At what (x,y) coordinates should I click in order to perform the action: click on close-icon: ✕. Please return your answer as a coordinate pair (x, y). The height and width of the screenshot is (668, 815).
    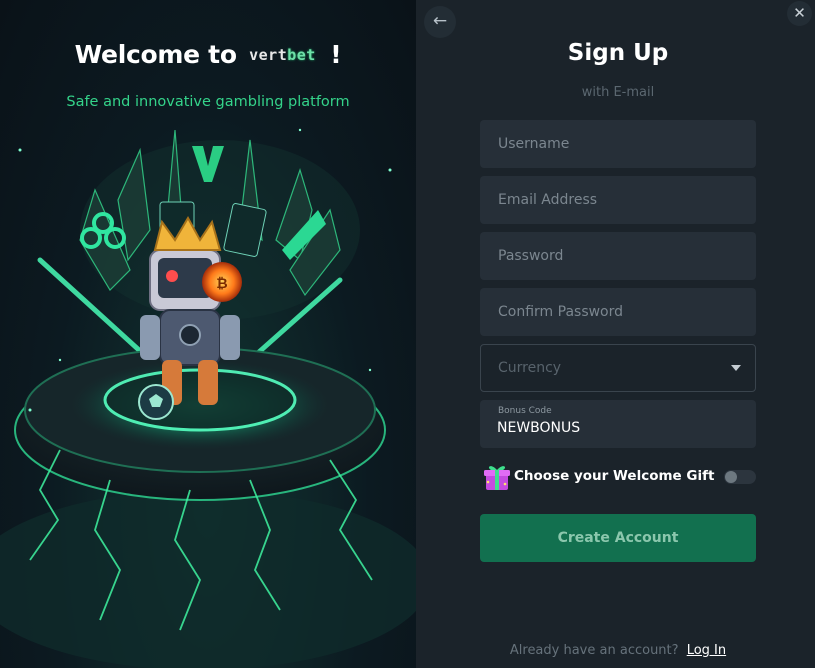
    Looking at the image, I should click on (799, 13).